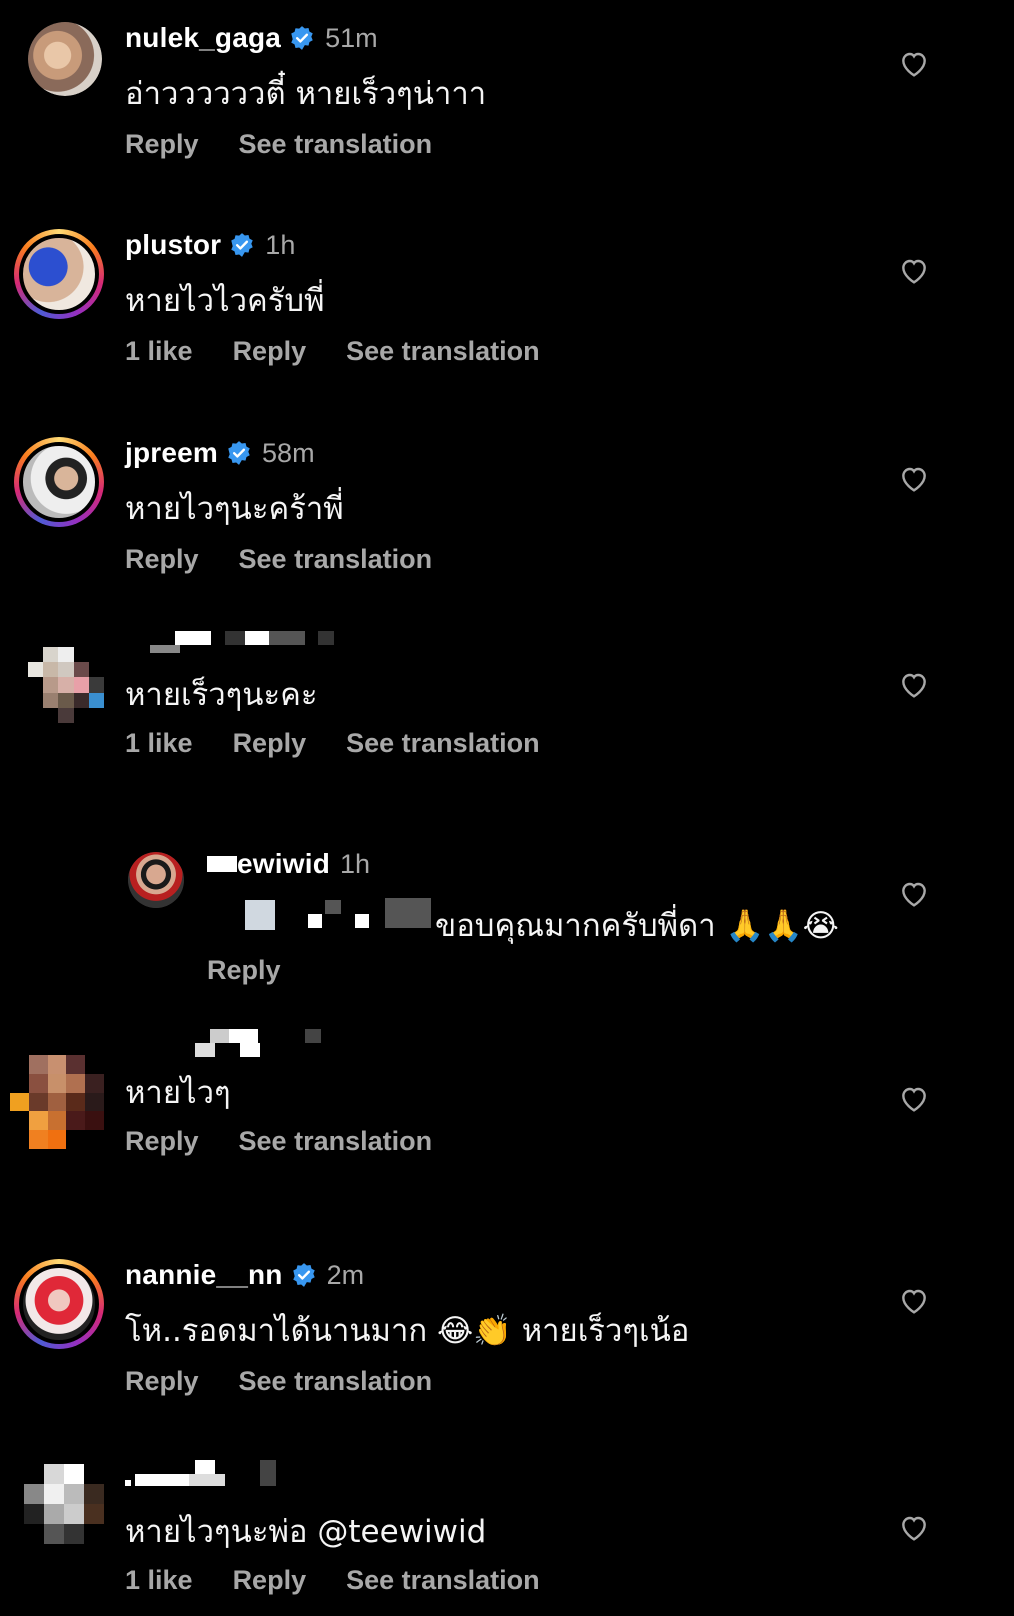 This screenshot has width=1014, height=1616. I want to click on comment-text: หายไวๆนะพ่อ @teewiwid, so click(306, 1532).